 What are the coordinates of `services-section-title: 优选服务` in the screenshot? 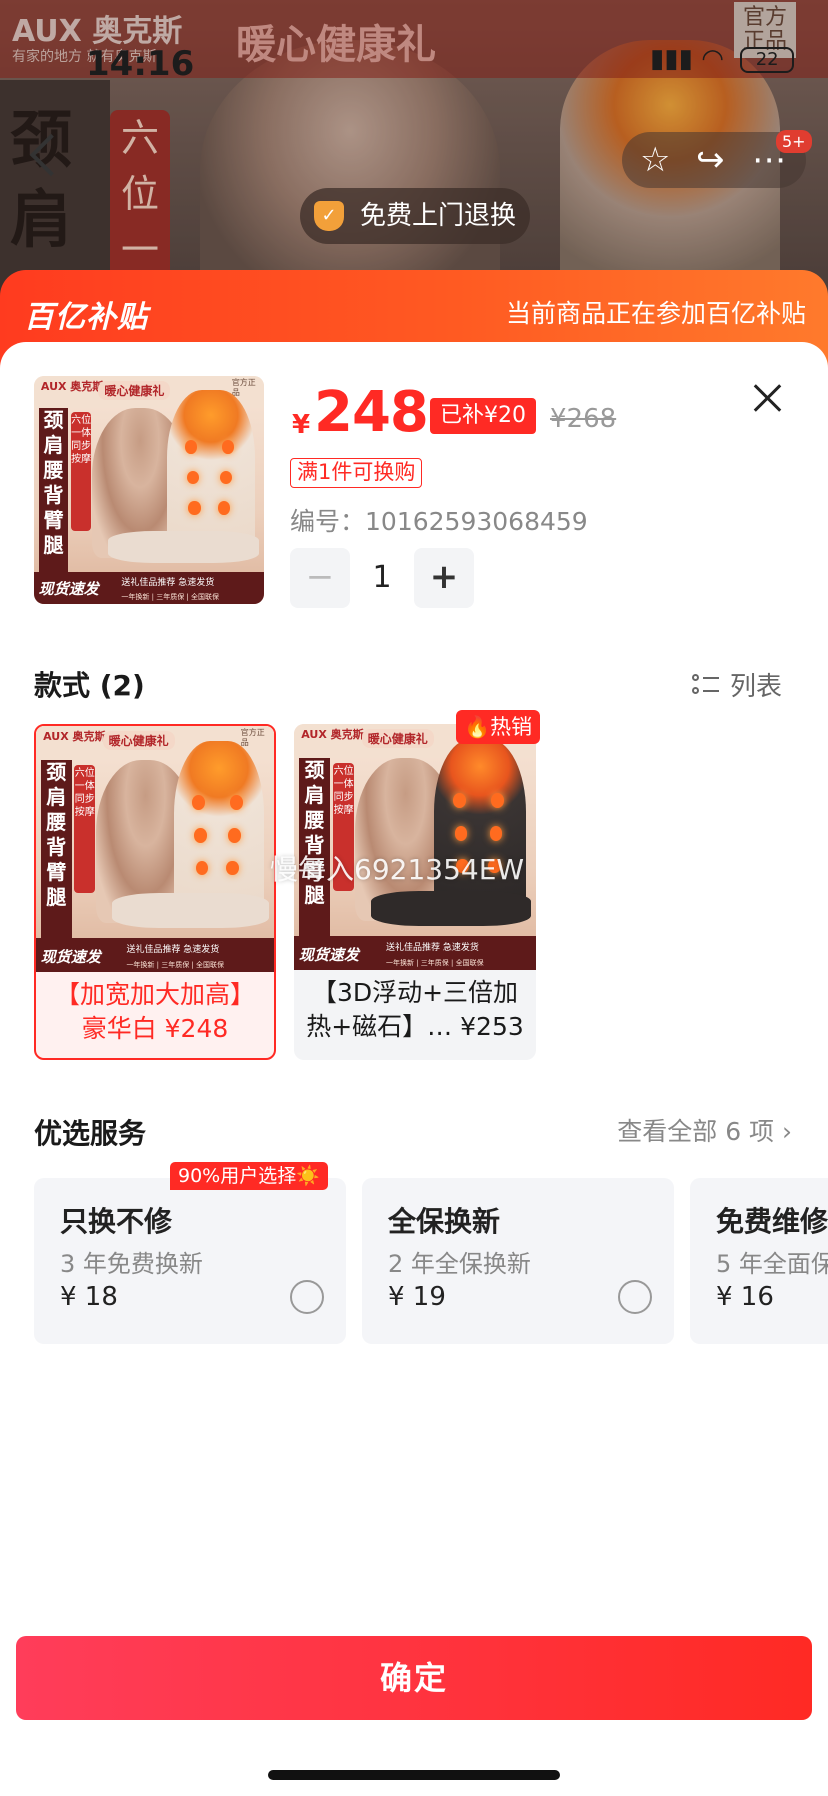 It's located at (90, 1133).